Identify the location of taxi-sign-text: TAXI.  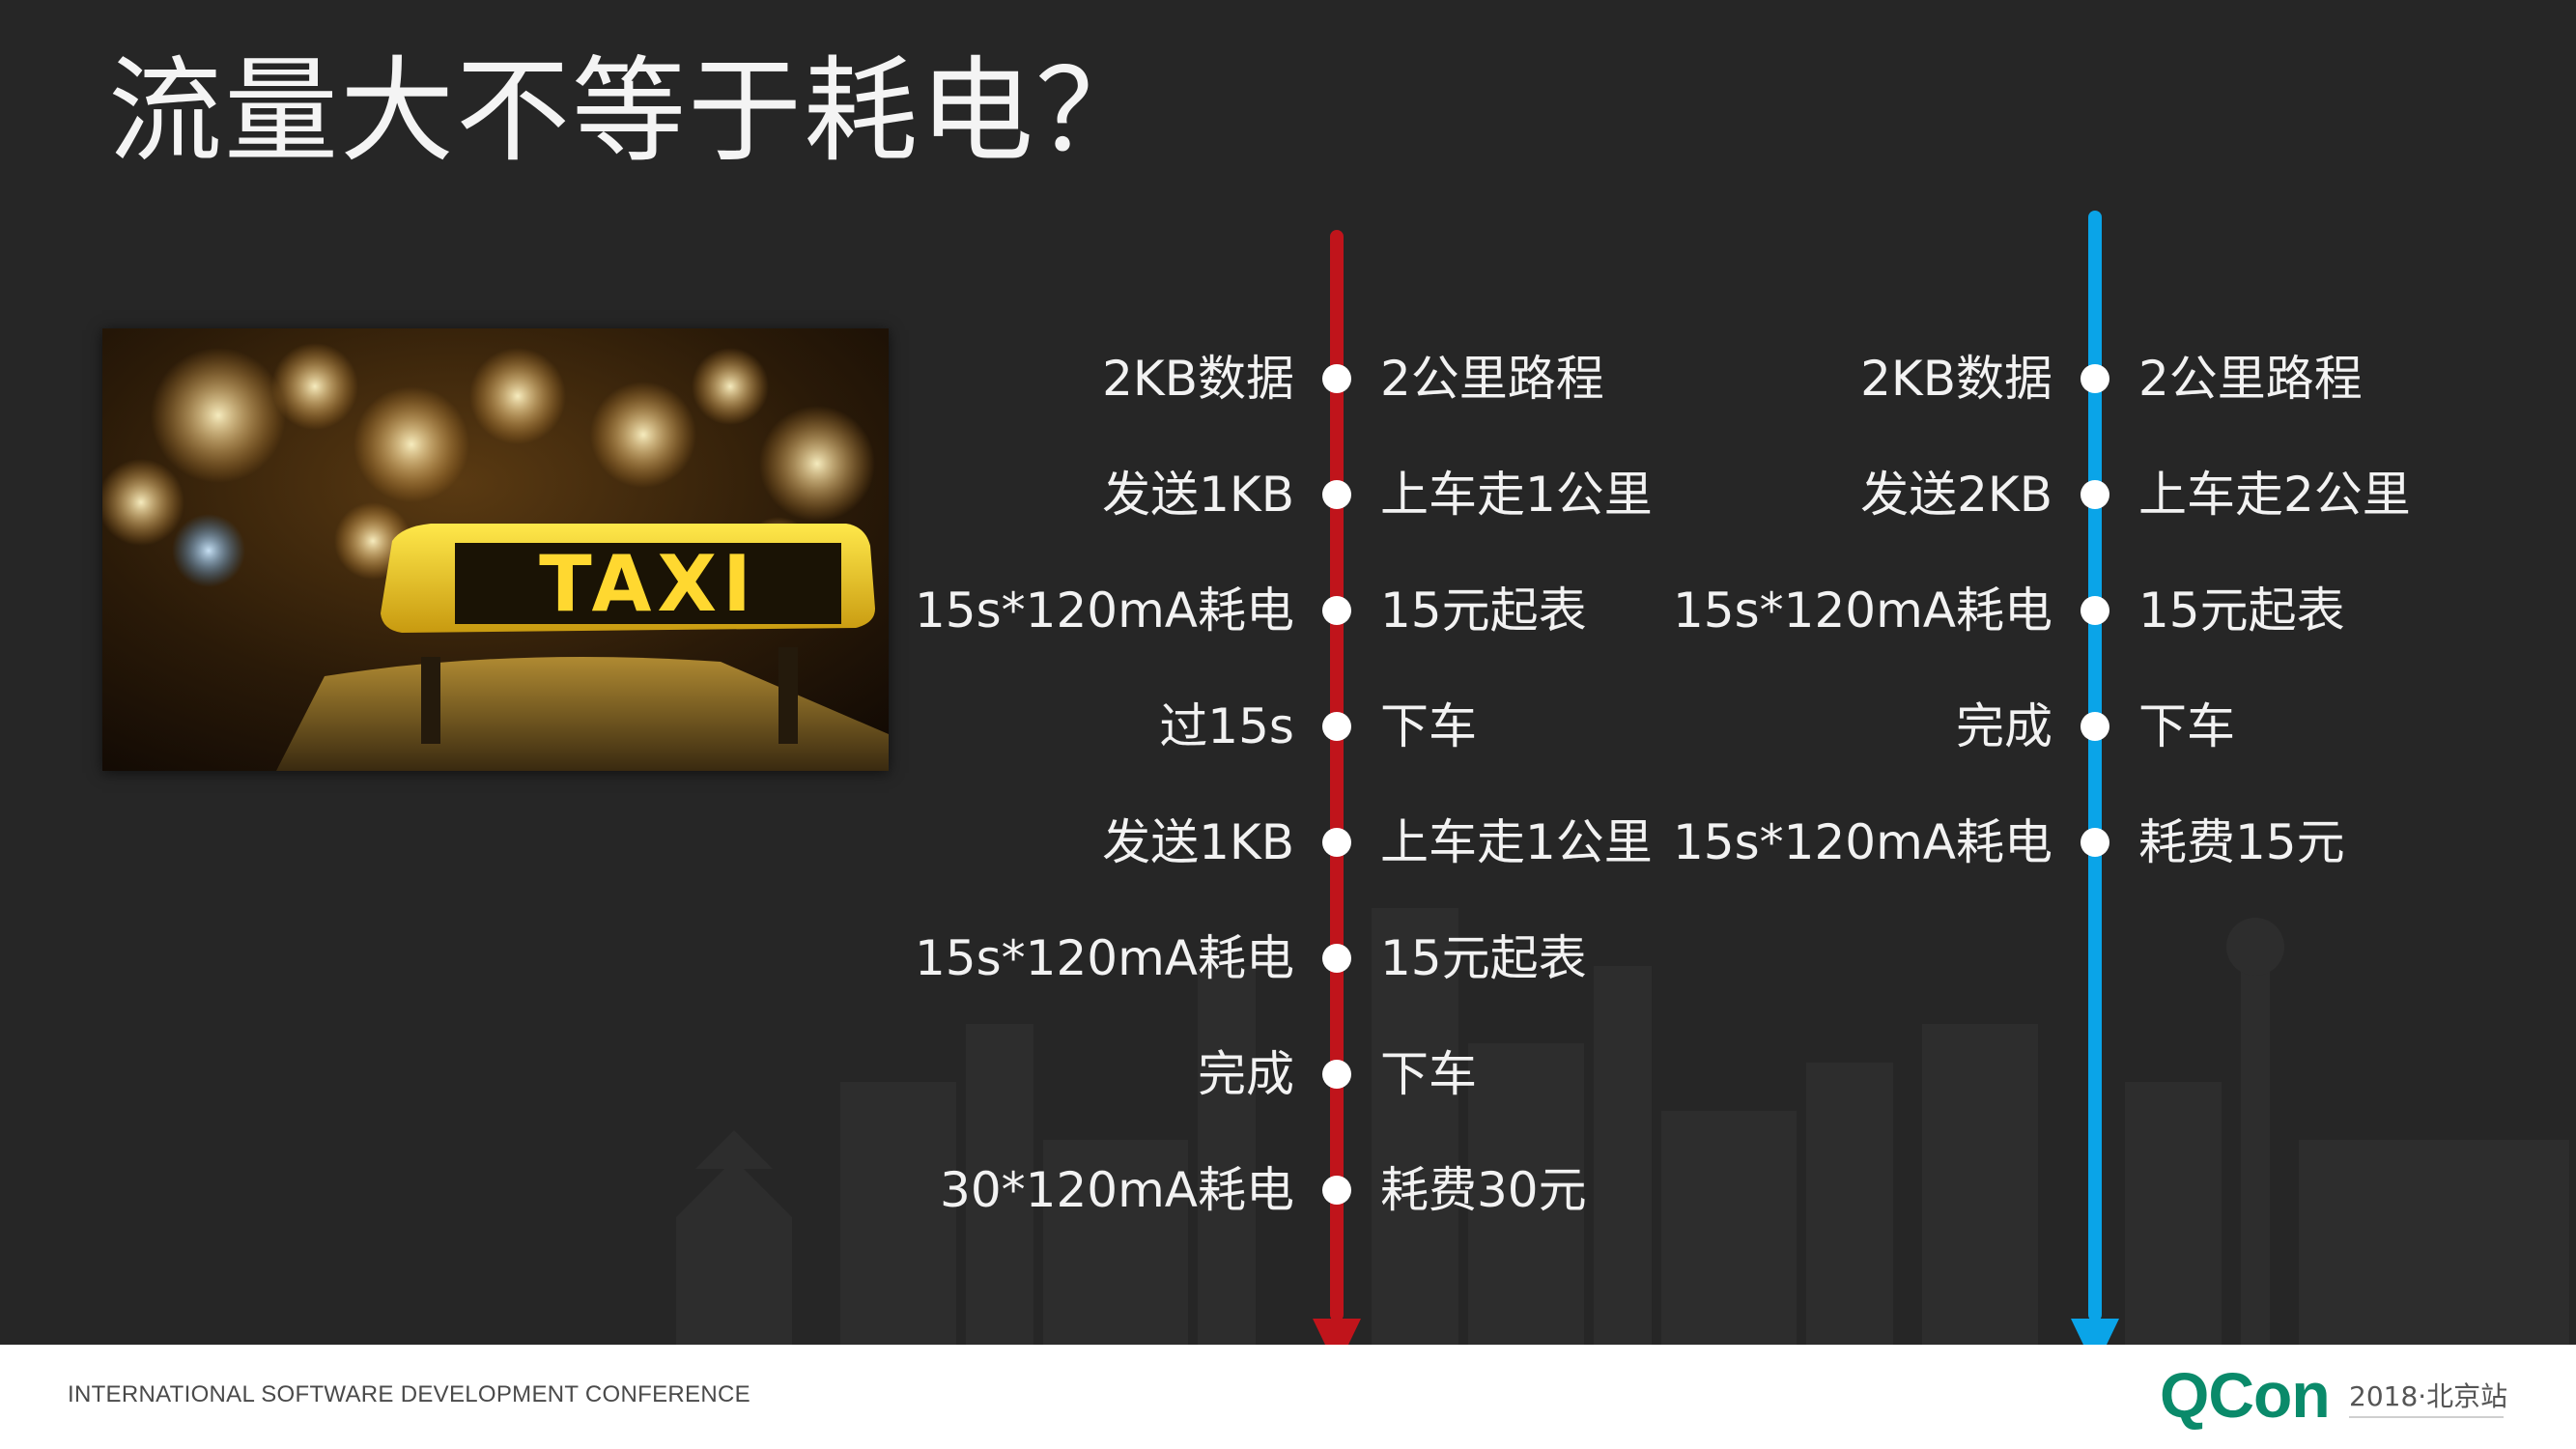
(648, 584).